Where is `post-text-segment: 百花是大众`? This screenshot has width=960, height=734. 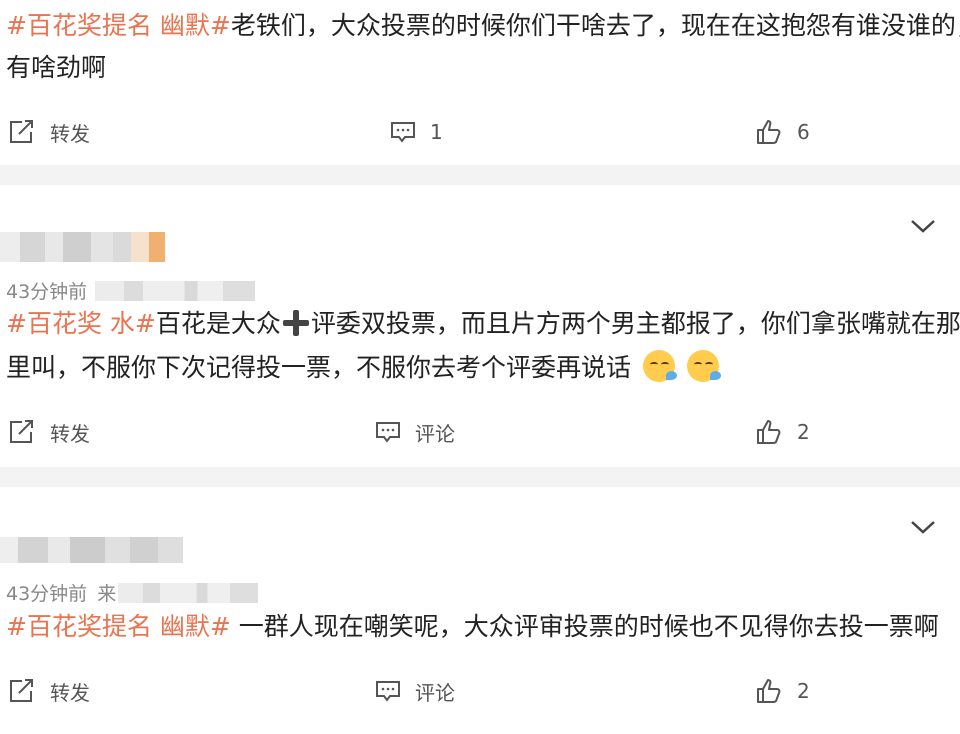
post-text-segment: 百花是大众 is located at coordinates (218, 323).